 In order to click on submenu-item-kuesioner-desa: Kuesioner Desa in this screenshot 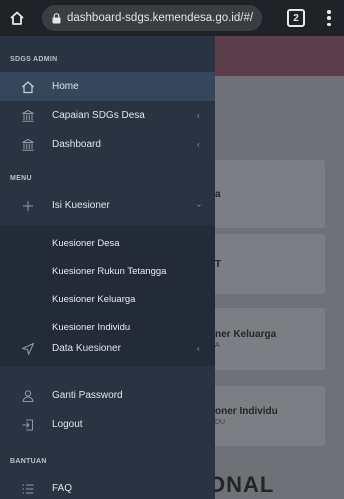, I will do `click(107, 243)`.